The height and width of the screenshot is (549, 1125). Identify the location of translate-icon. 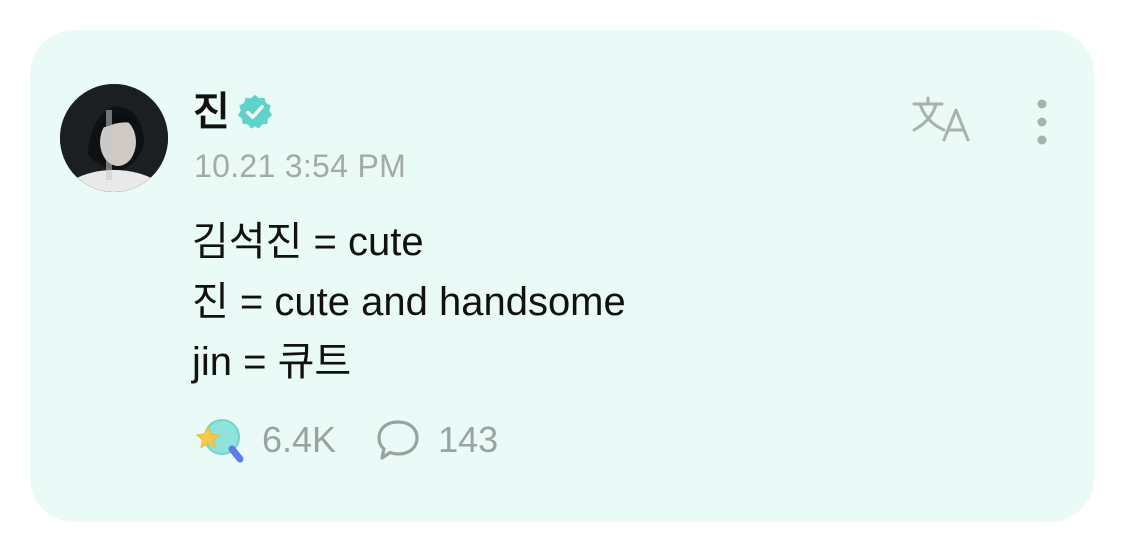
(942, 120).